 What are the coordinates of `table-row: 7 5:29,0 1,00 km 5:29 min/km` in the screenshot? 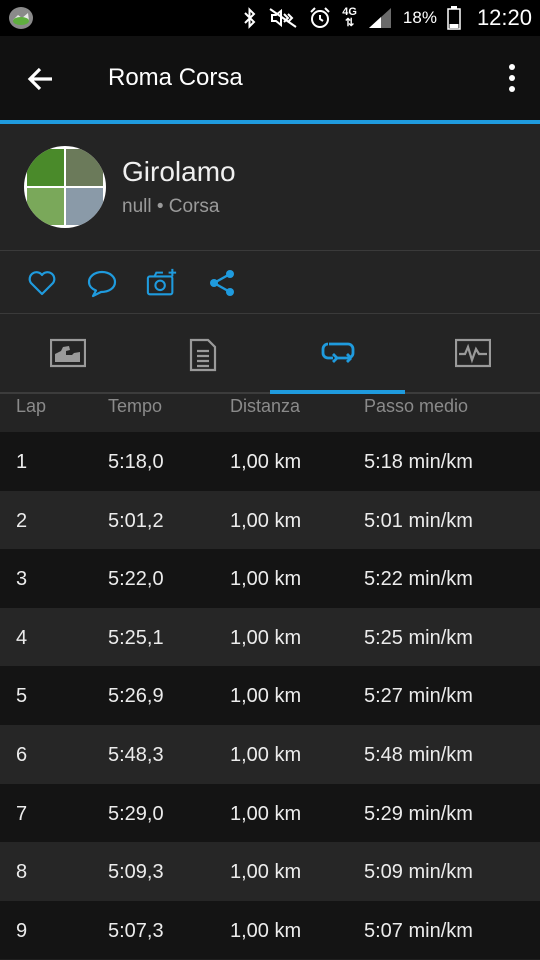 It's located at (270, 813).